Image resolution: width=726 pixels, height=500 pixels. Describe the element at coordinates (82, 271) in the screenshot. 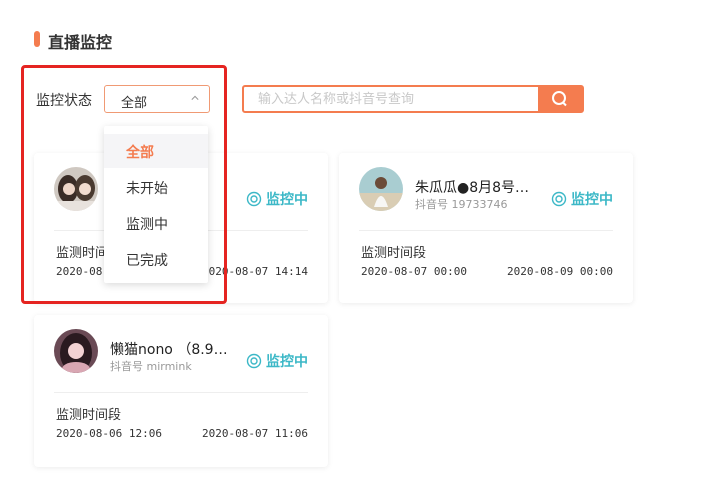

I see `period-start: 2020-08-` at that location.